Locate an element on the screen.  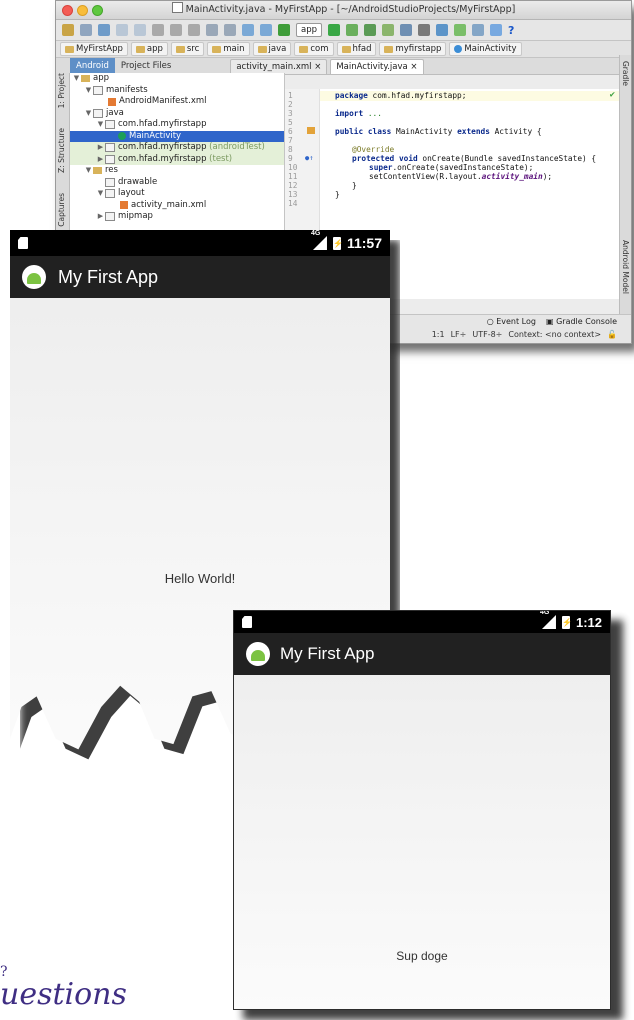
forward-icon is located at coordinates (266, 30).